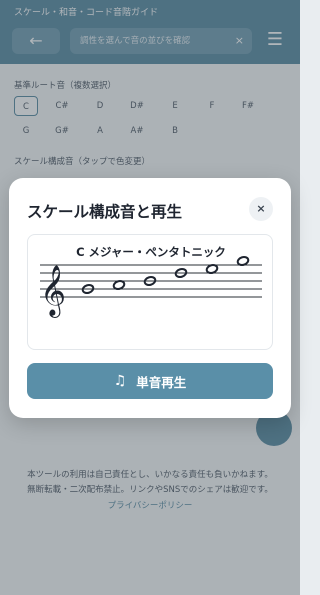 The height and width of the screenshot is (595, 320). Describe the element at coordinates (120, 381) in the screenshot. I see `music-note-icon: ♫` at that location.